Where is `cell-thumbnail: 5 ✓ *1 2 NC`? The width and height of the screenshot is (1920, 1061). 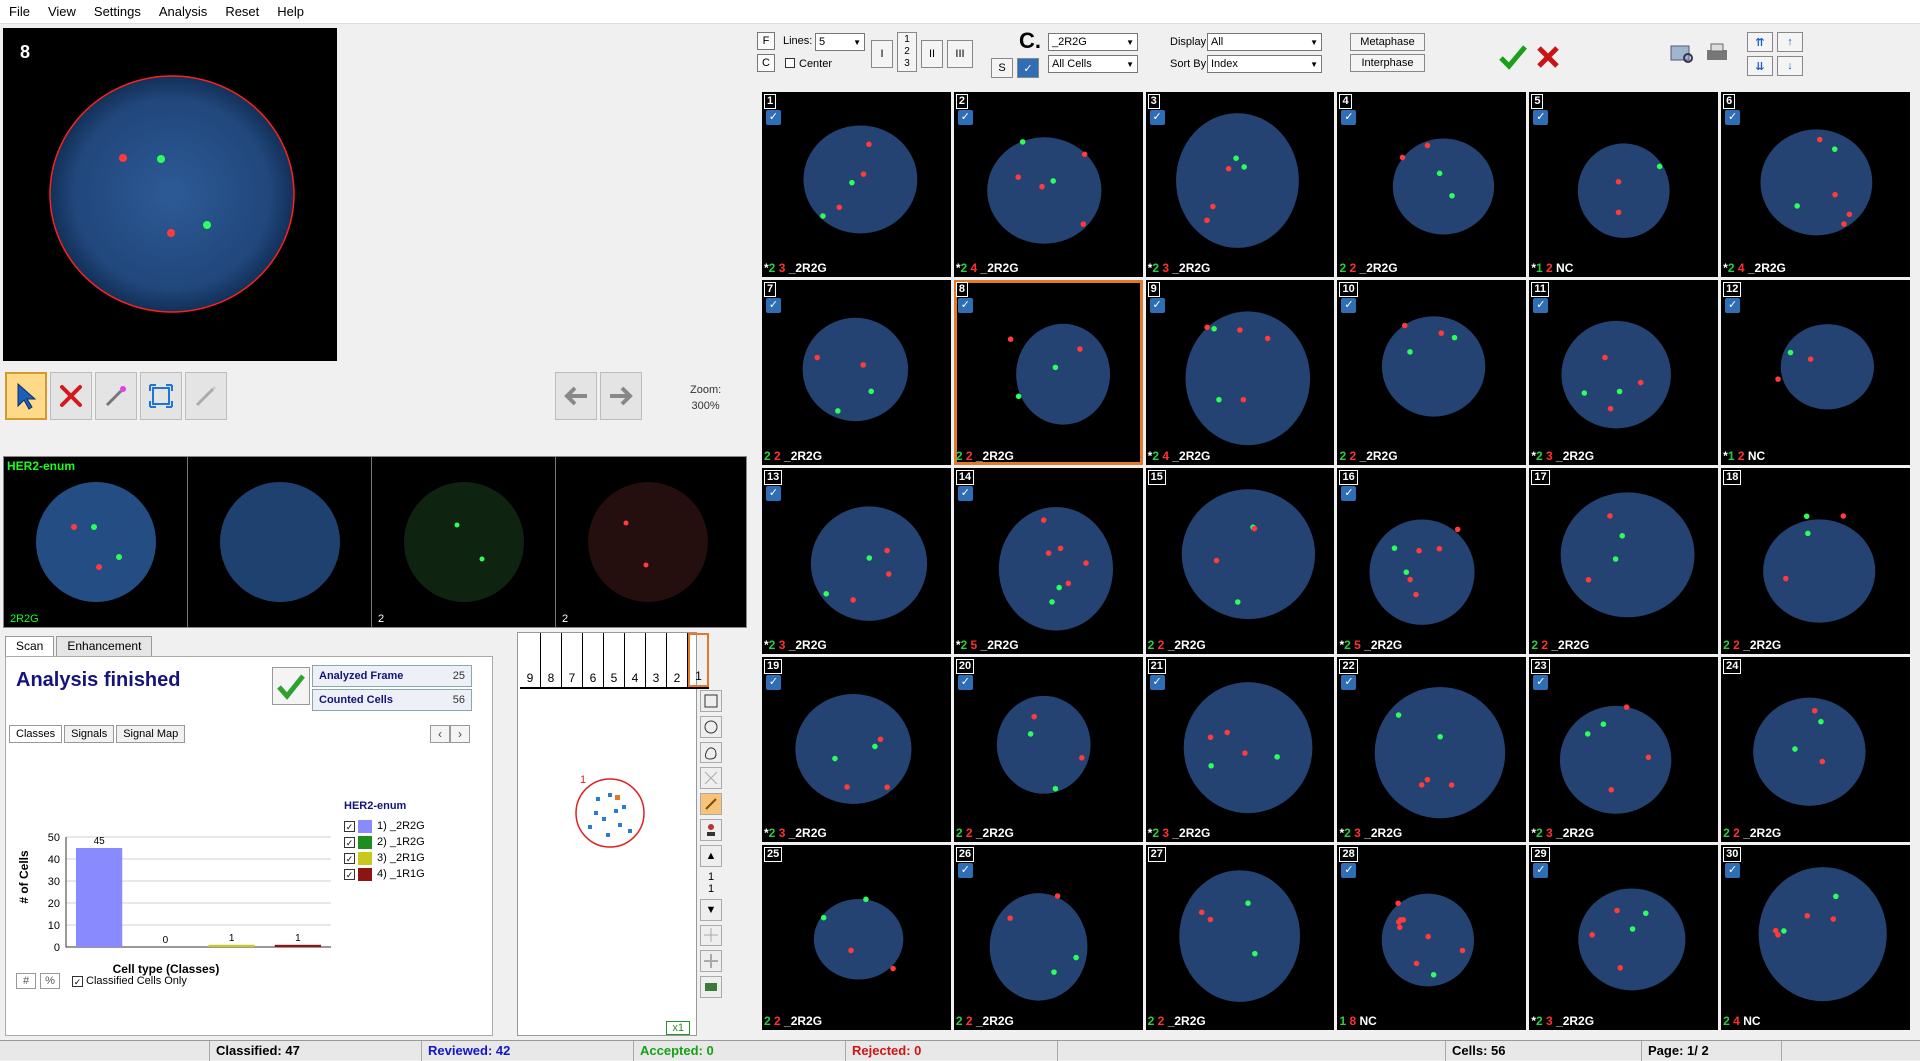 cell-thumbnail: 5 ✓ *1 2 NC is located at coordinates (1624, 185).